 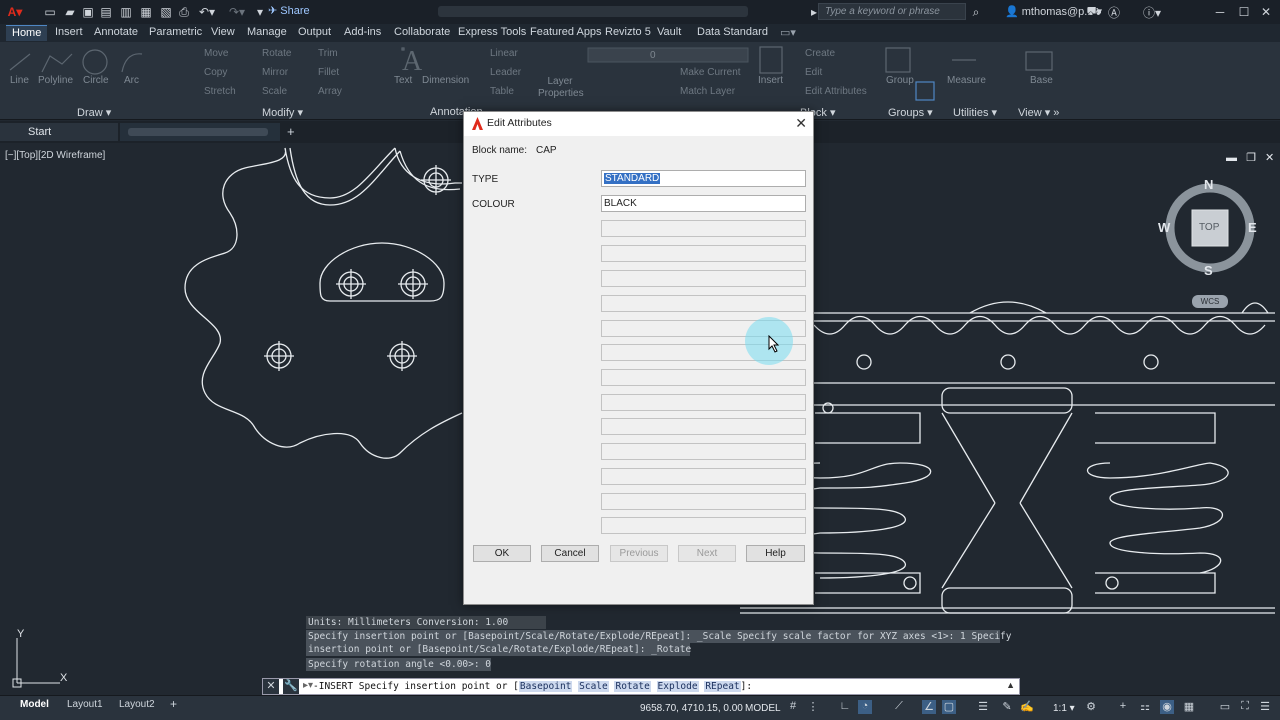 What do you see at coordinates (899, 707) in the screenshot?
I see `isodraft-icon: ⟋` at bounding box center [899, 707].